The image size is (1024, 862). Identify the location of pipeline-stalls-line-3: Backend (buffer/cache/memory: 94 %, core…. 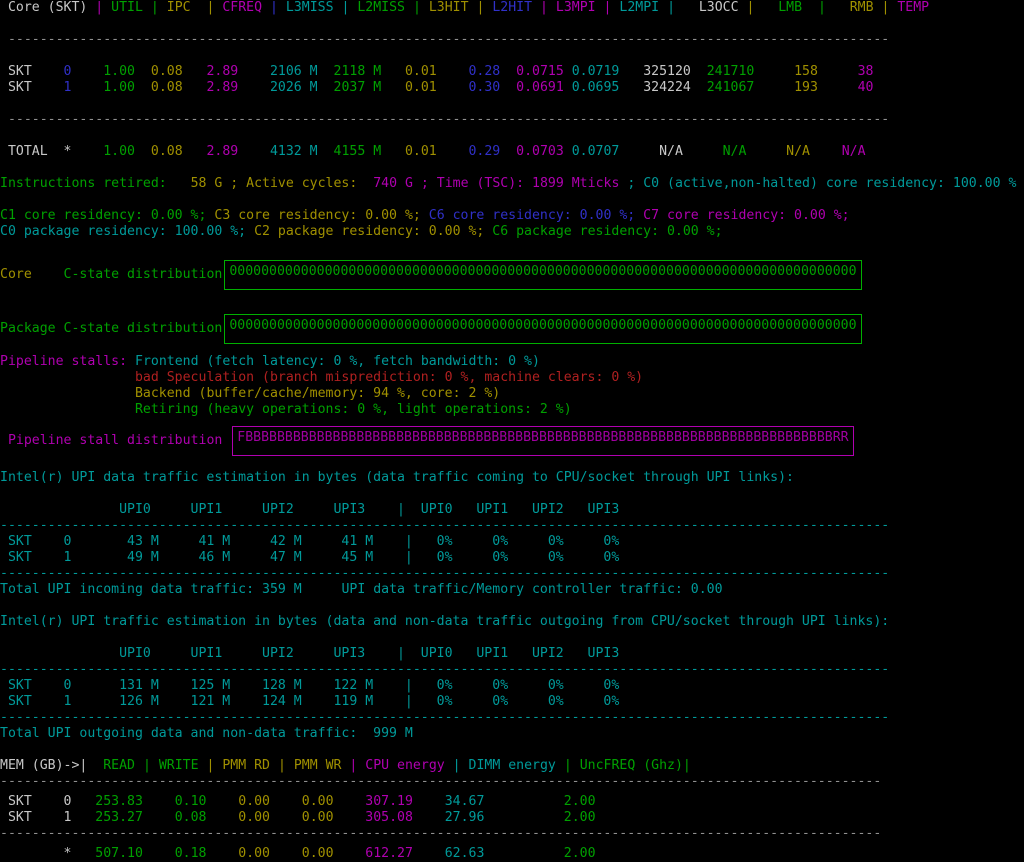
(512, 394).